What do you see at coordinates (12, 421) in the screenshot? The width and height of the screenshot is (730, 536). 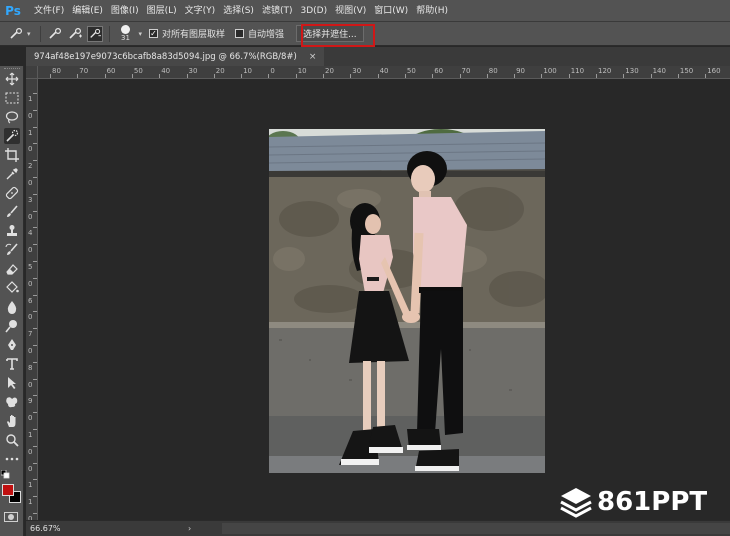 I see `hand-icon` at bounding box center [12, 421].